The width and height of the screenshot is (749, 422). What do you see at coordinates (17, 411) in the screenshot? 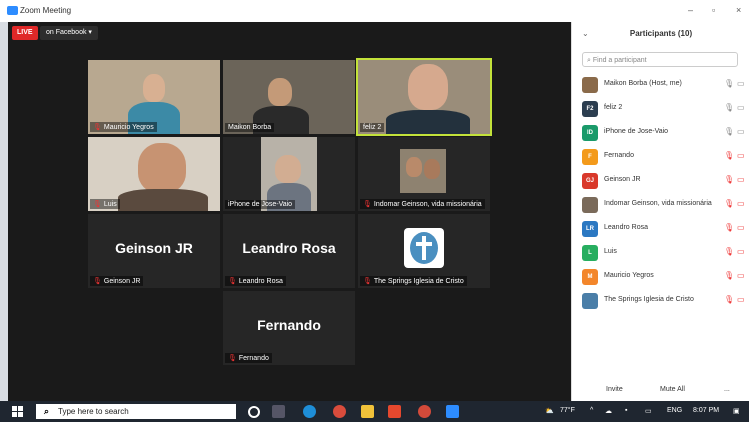
I see `windows-start-icon` at bounding box center [17, 411].